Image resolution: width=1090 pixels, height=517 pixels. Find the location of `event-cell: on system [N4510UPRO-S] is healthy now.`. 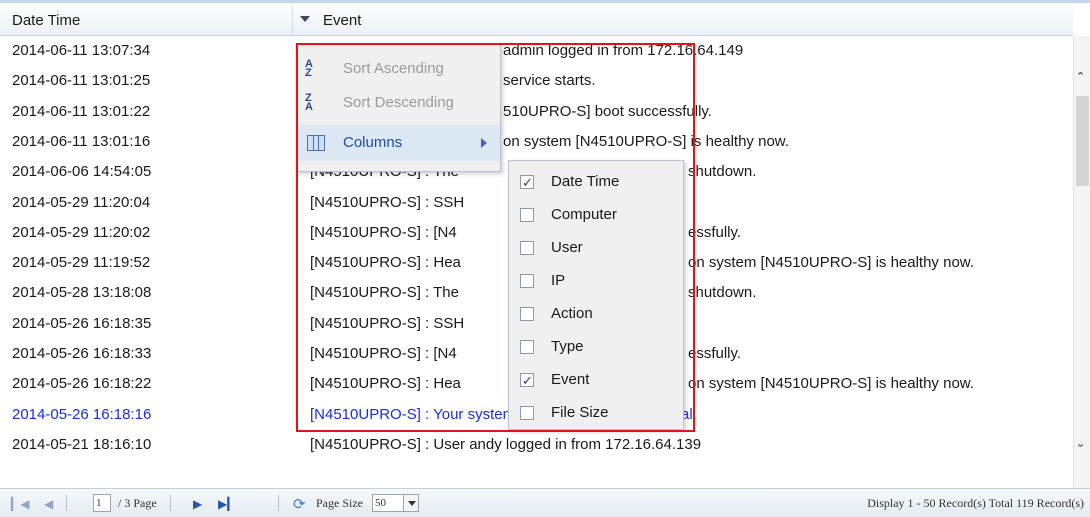

event-cell: on system [N4510UPRO-S] is healthy now. is located at coordinates (646, 141).